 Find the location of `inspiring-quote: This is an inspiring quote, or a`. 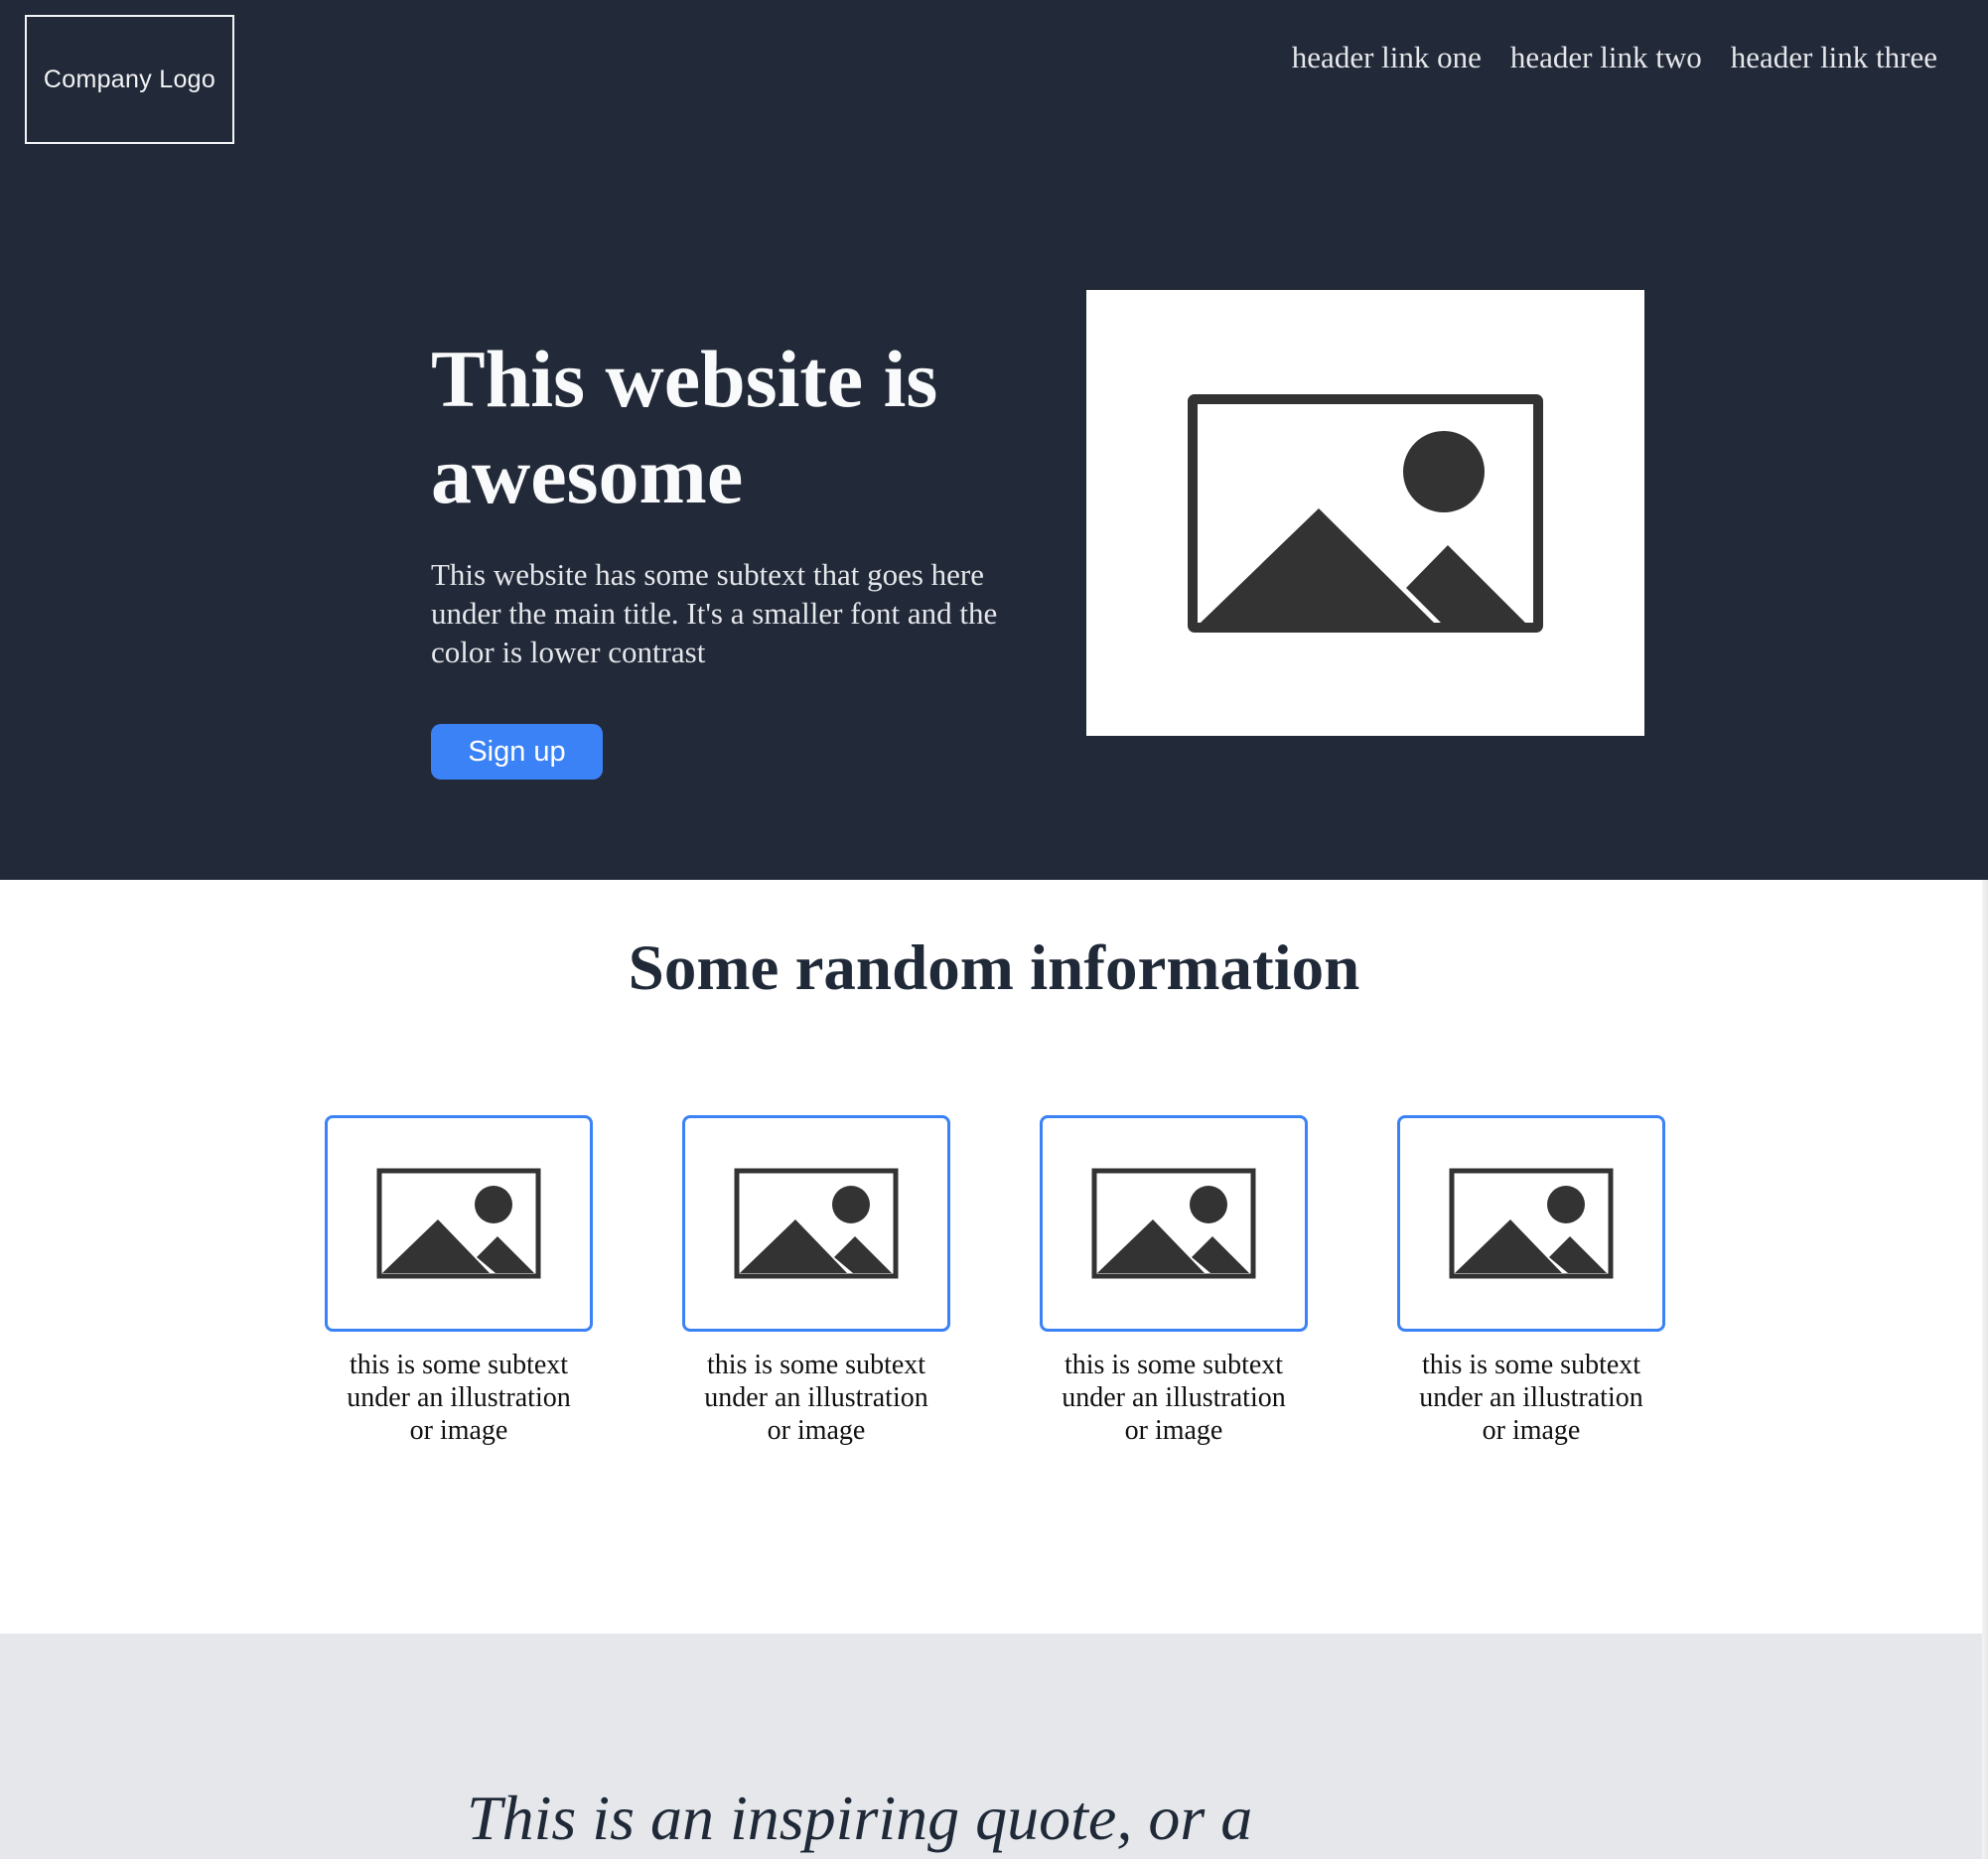

inspiring-quote: This is an inspiring quote, or a is located at coordinates (860, 1818).